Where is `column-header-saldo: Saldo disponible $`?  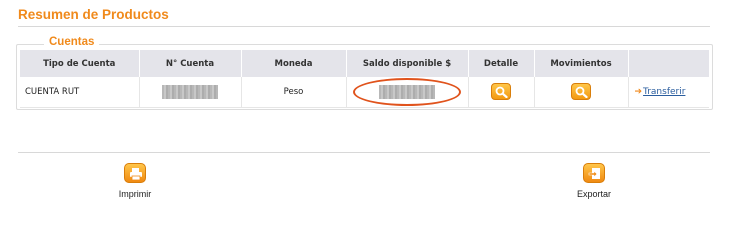
column-header-saldo: Saldo disponible $ is located at coordinates (407, 63).